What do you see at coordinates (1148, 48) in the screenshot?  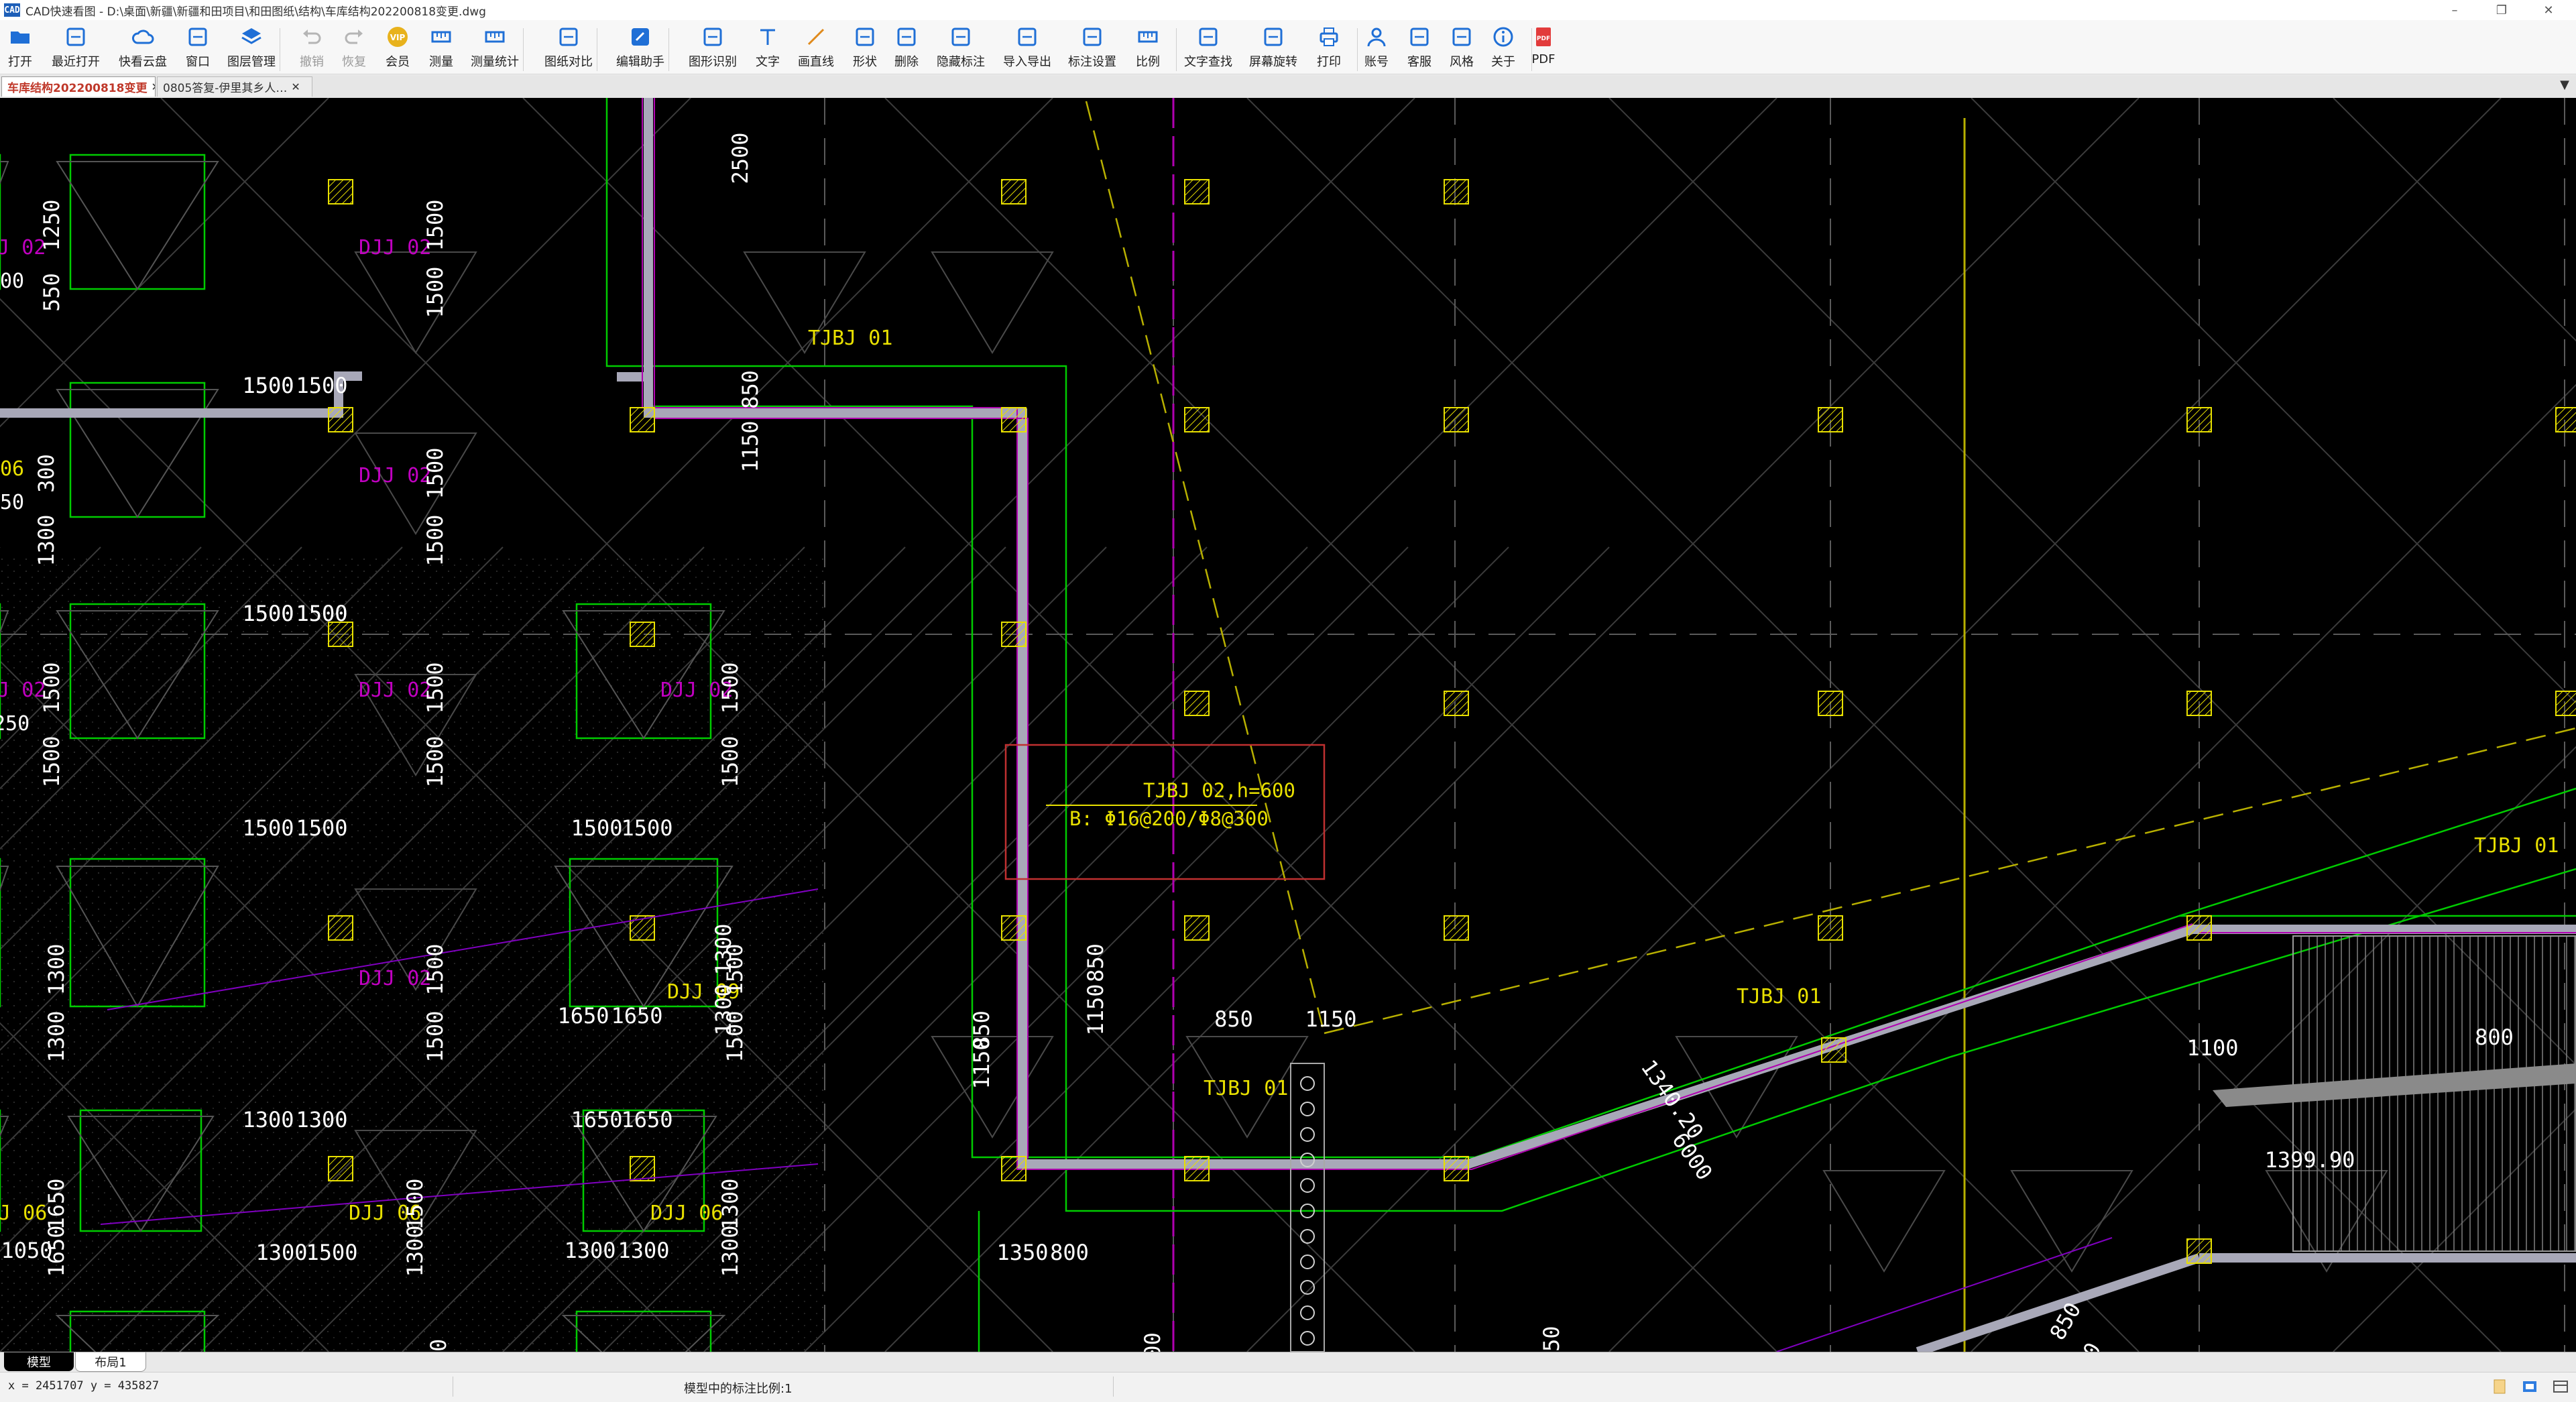 I see `toolbar-scale-button: 比例` at bounding box center [1148, 48].